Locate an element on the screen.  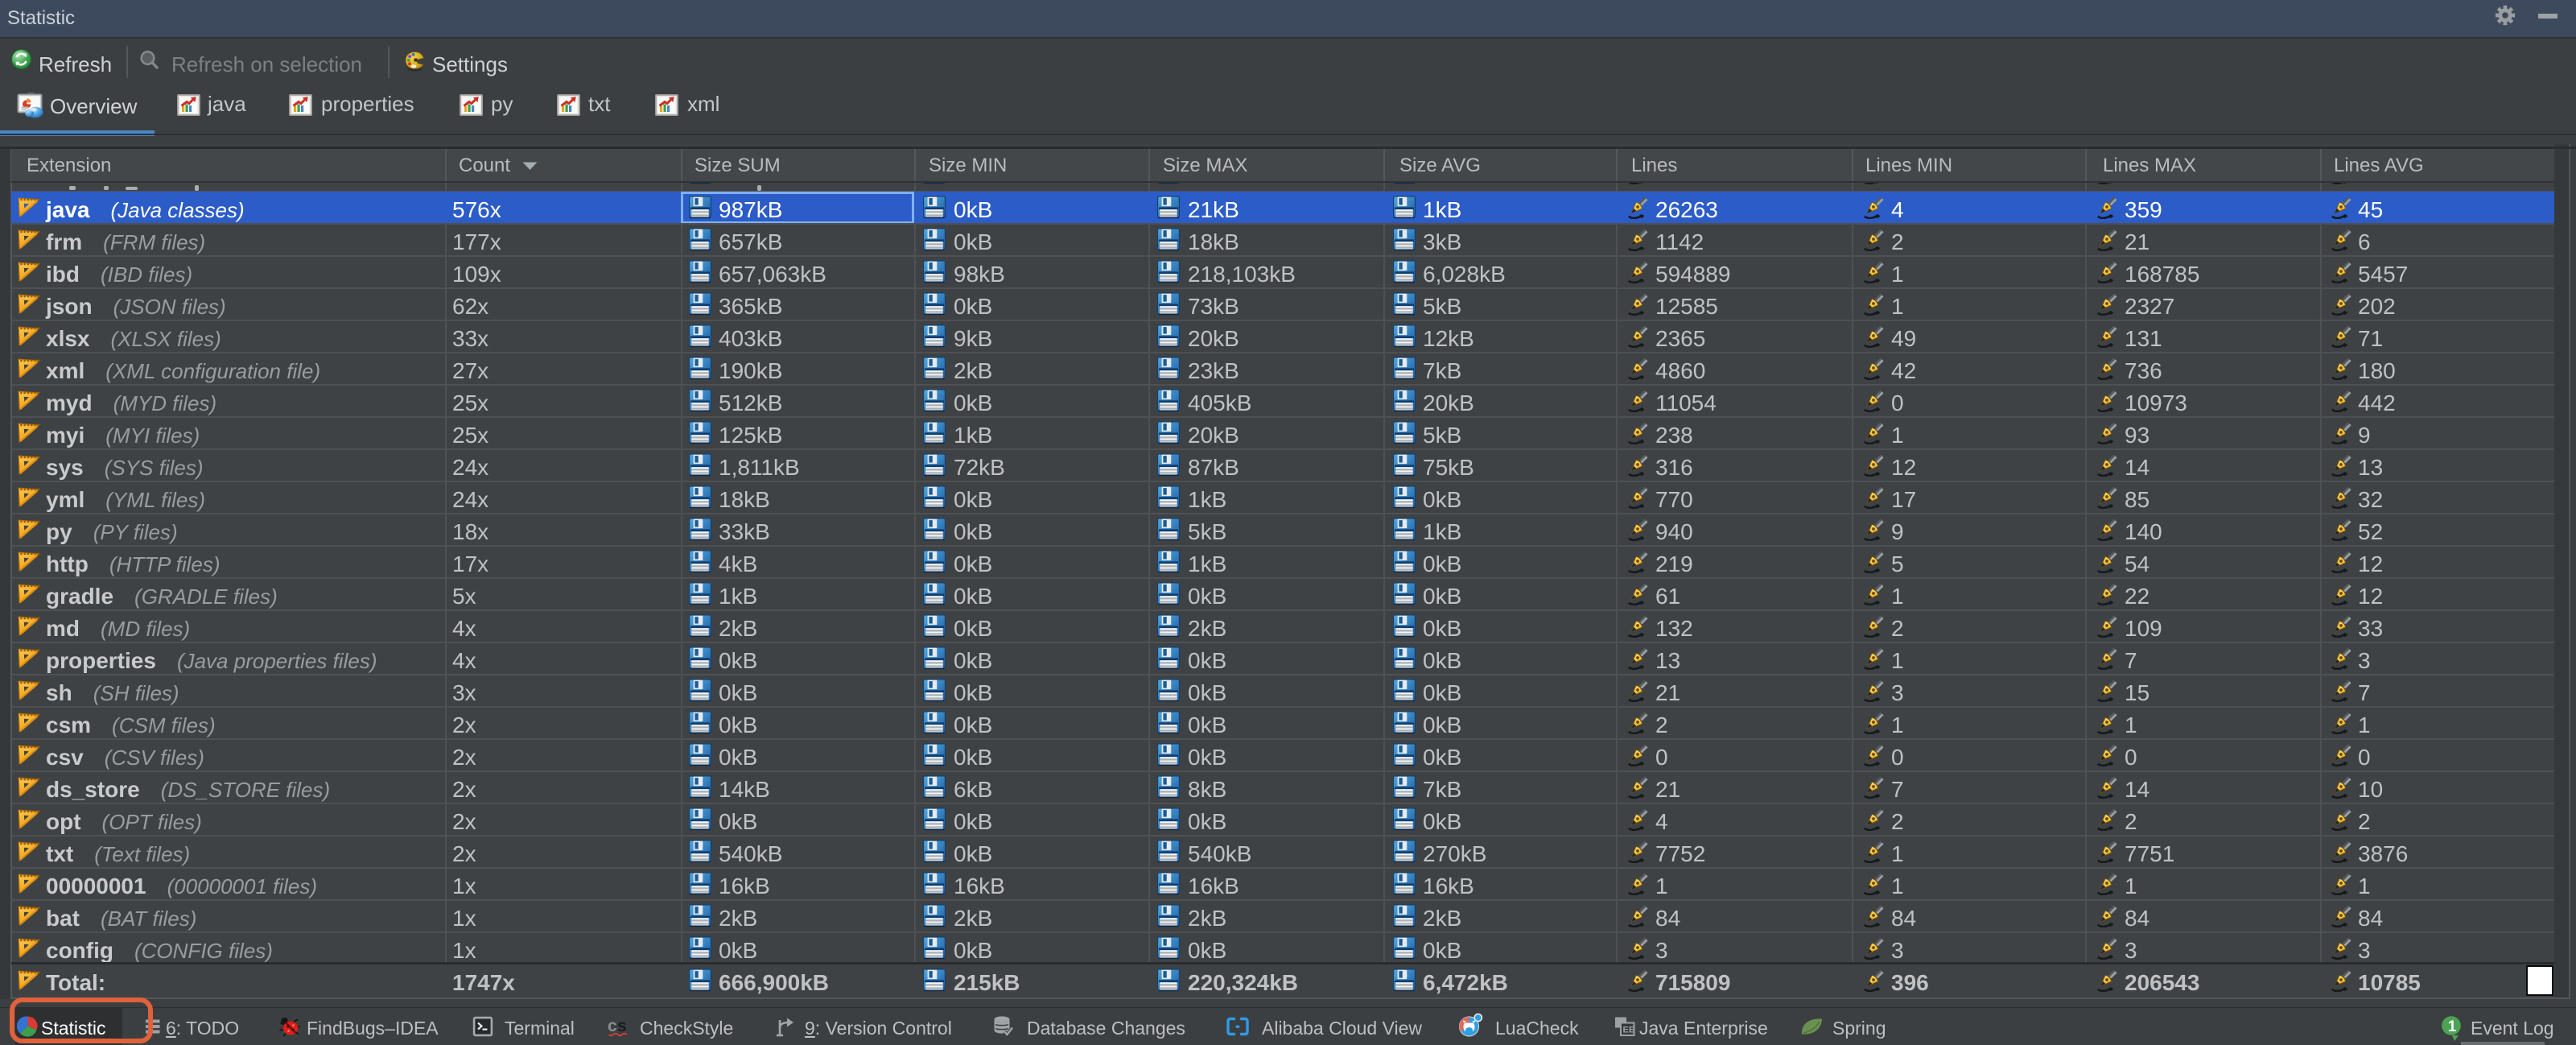
svg-text: c is located at coordinates (612, 1026).